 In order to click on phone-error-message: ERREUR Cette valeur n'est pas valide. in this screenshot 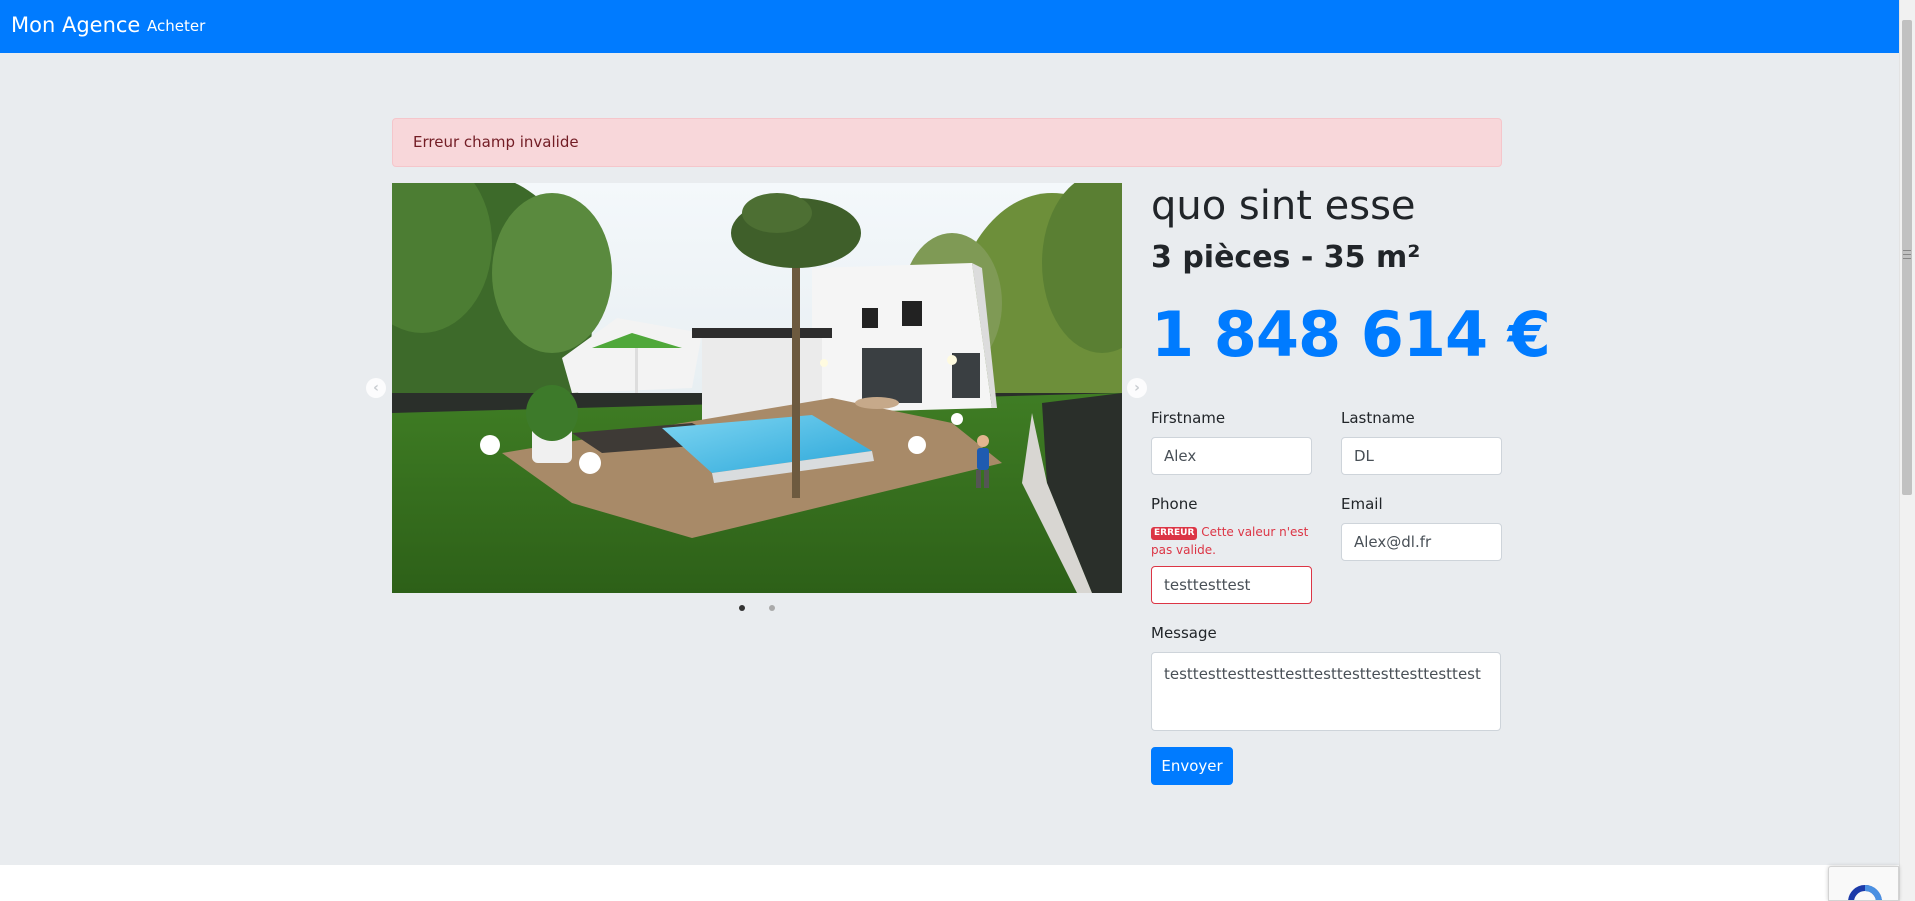, I will do `click(1236, 541)`.